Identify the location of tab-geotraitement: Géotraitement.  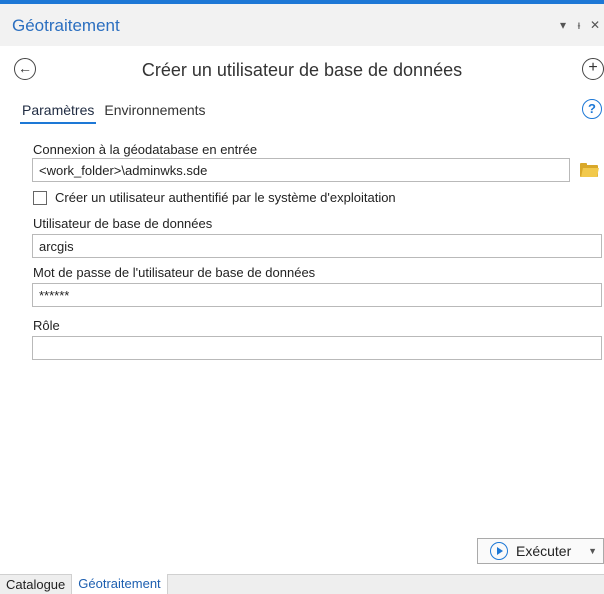
(119, 584).